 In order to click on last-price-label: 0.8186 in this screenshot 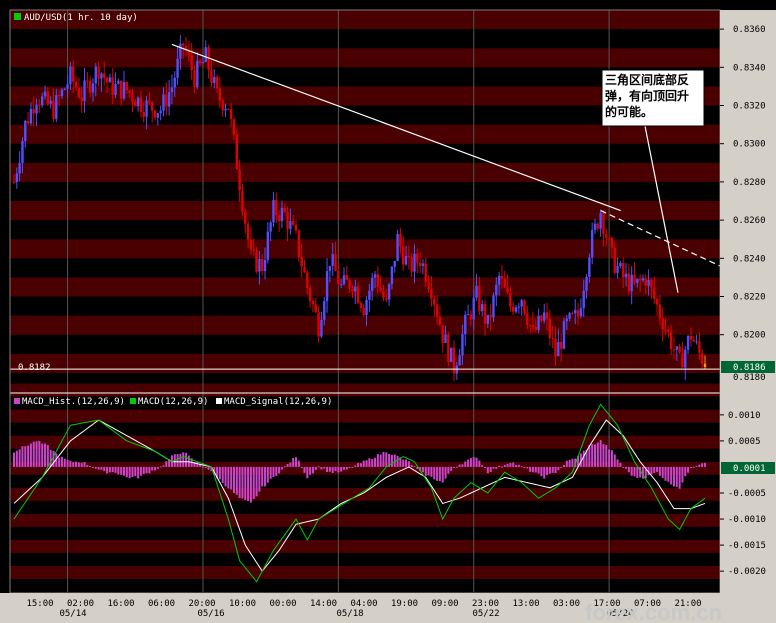, I will do `click(749, 368)`.